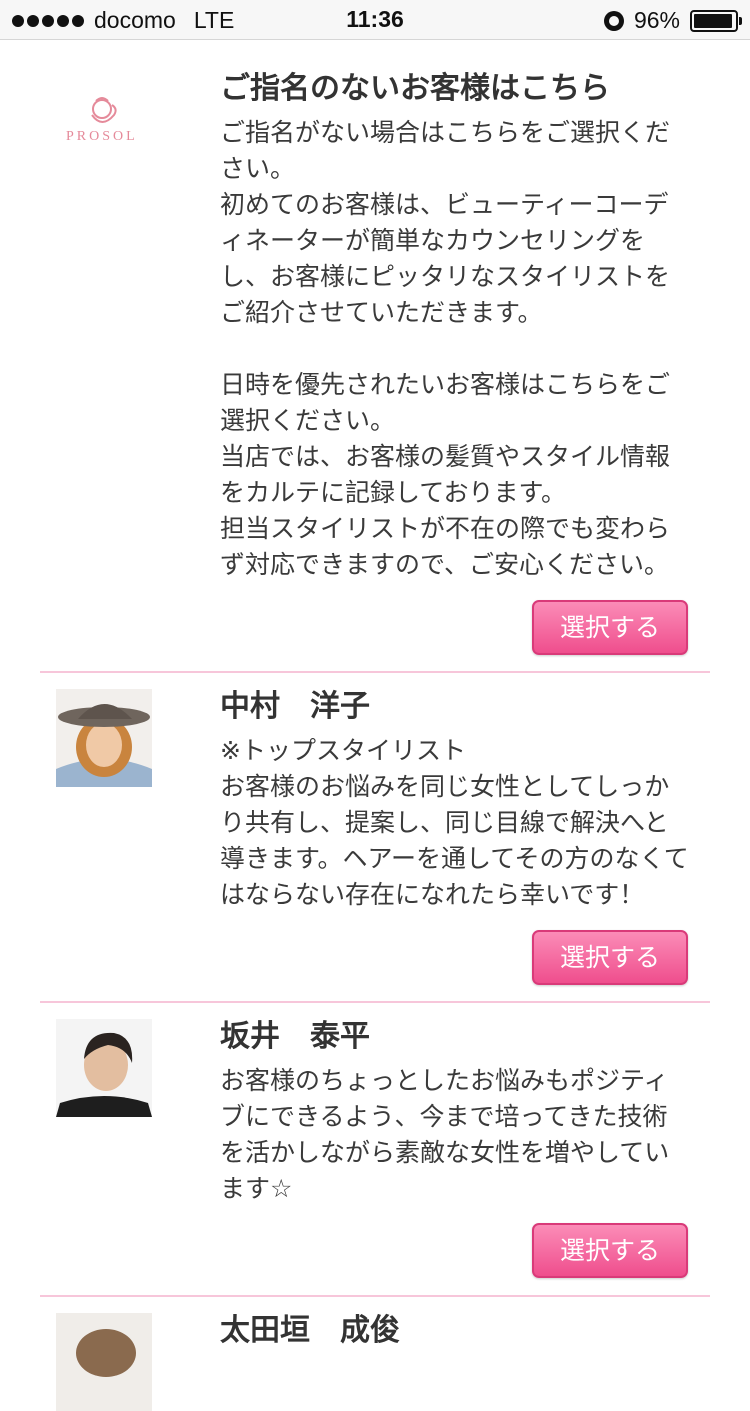 This screenshot has width=750, height=1411. Describe the element at coordinates (102, 136) in the screenshot. I see `logo-text: PROSOL` at that location.